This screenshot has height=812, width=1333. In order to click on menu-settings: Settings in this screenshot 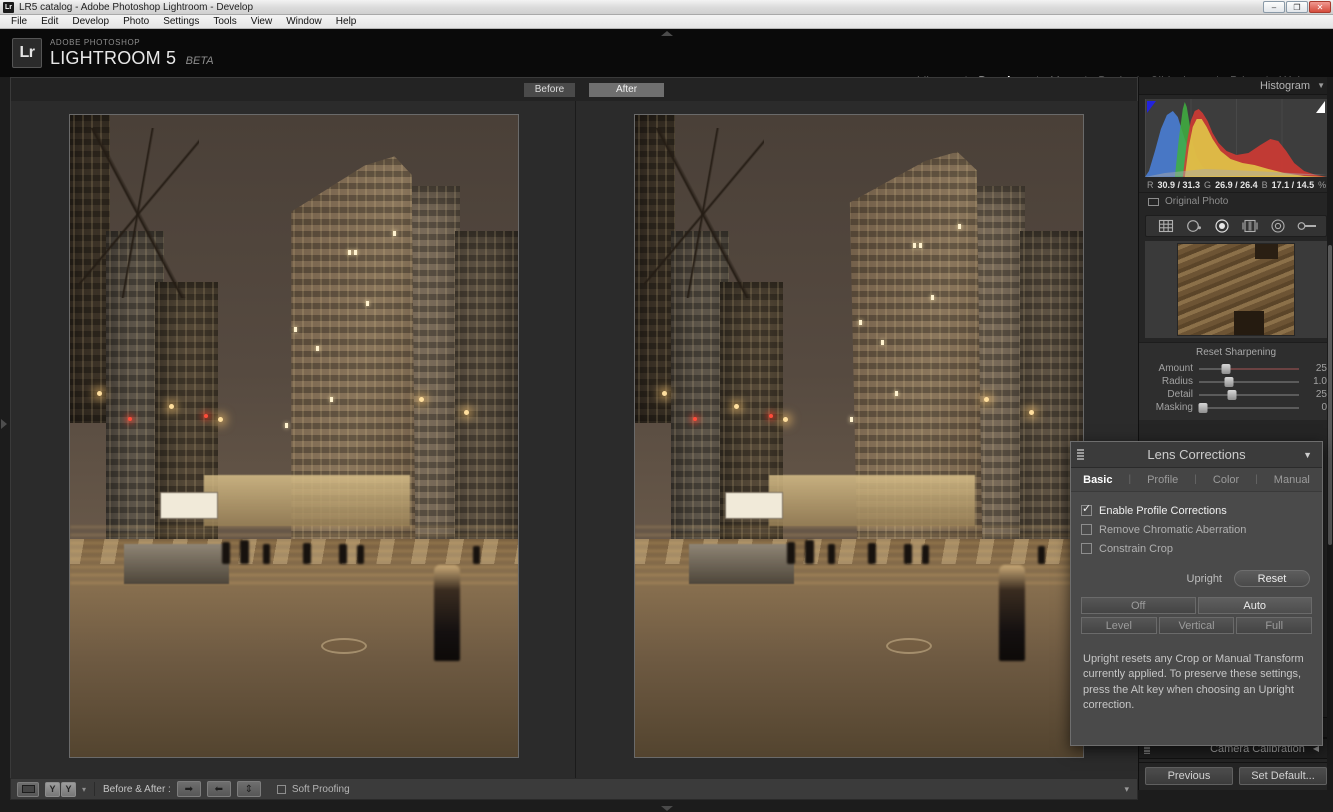, I will do `click(181, 21)`.